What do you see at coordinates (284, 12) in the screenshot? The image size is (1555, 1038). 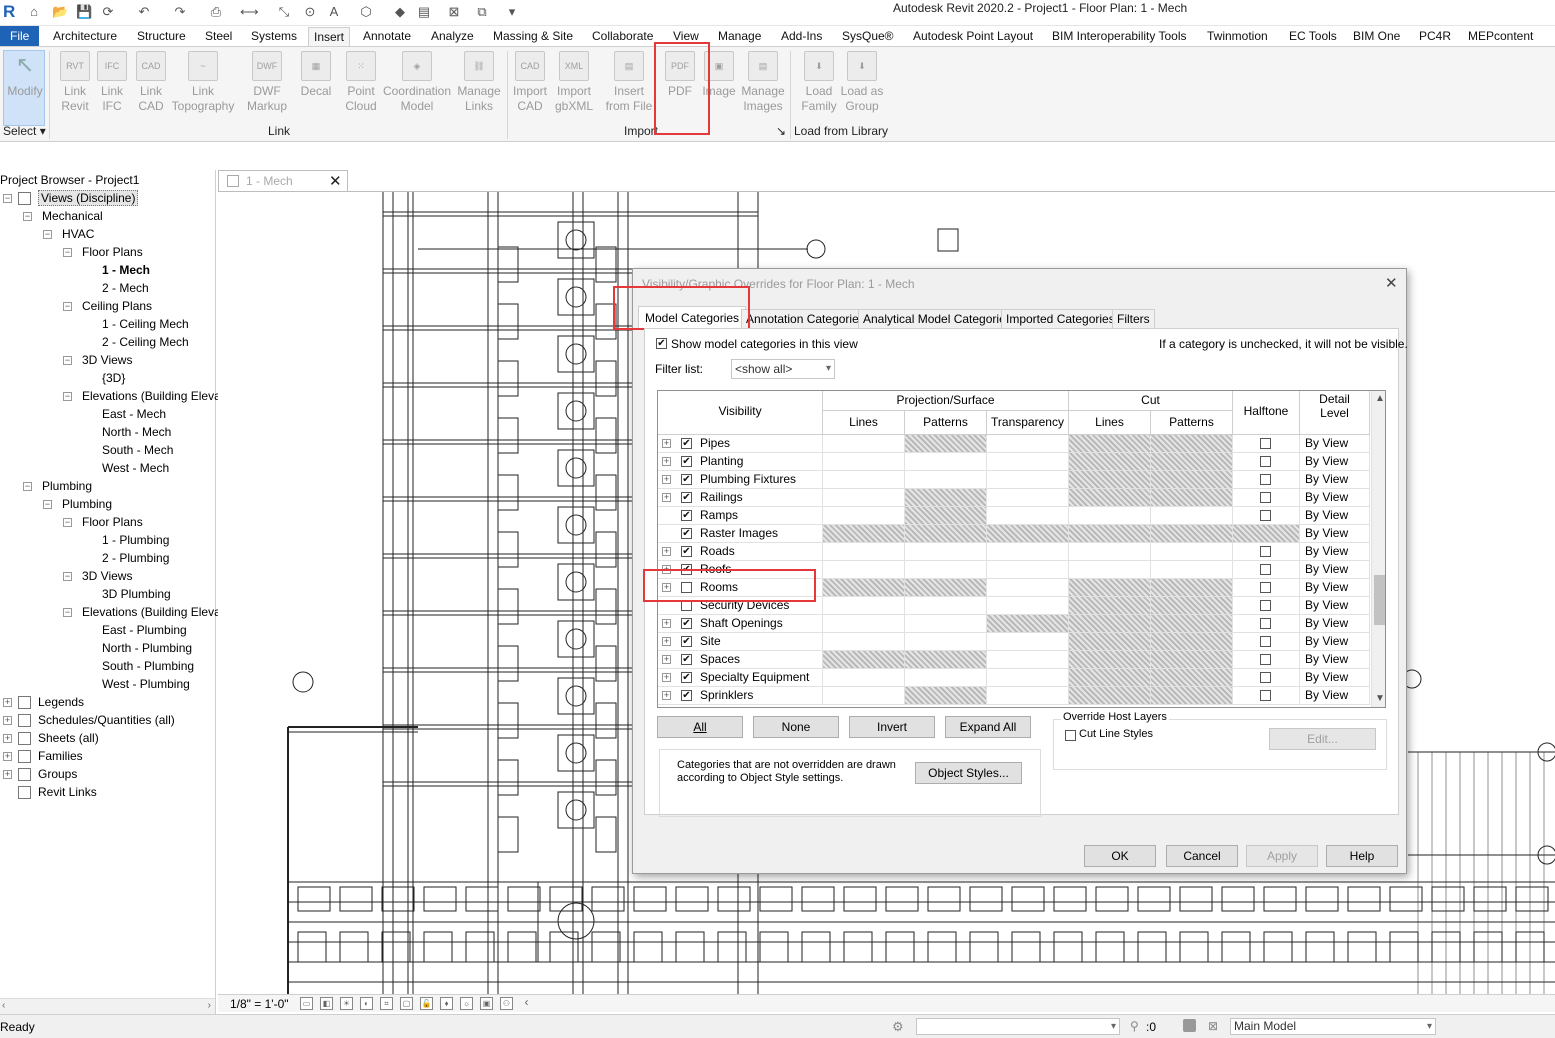 I see `dimension-icon: ⤡` at bounding box center [284, 12].